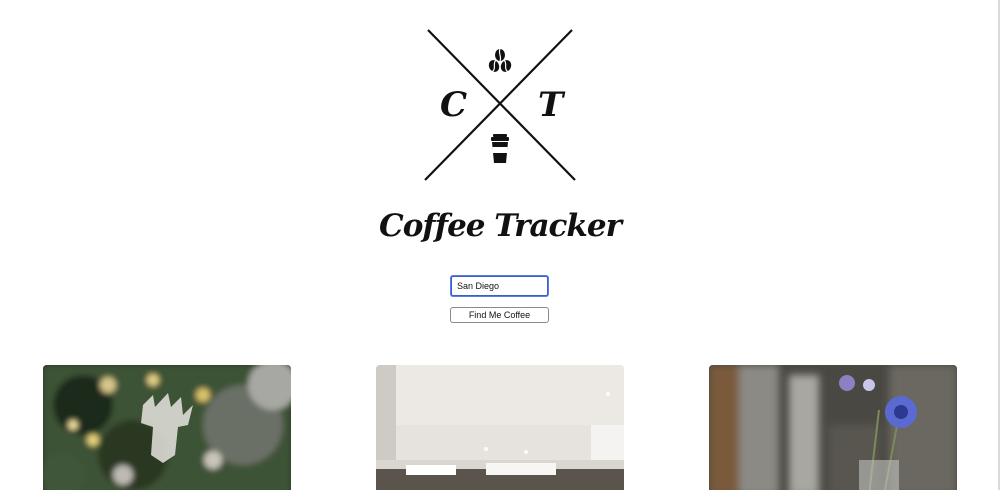 This screenshot has height=490, width=1000. I want to click on find-coffee-button: Find Me Coffee, so click(499, 315).